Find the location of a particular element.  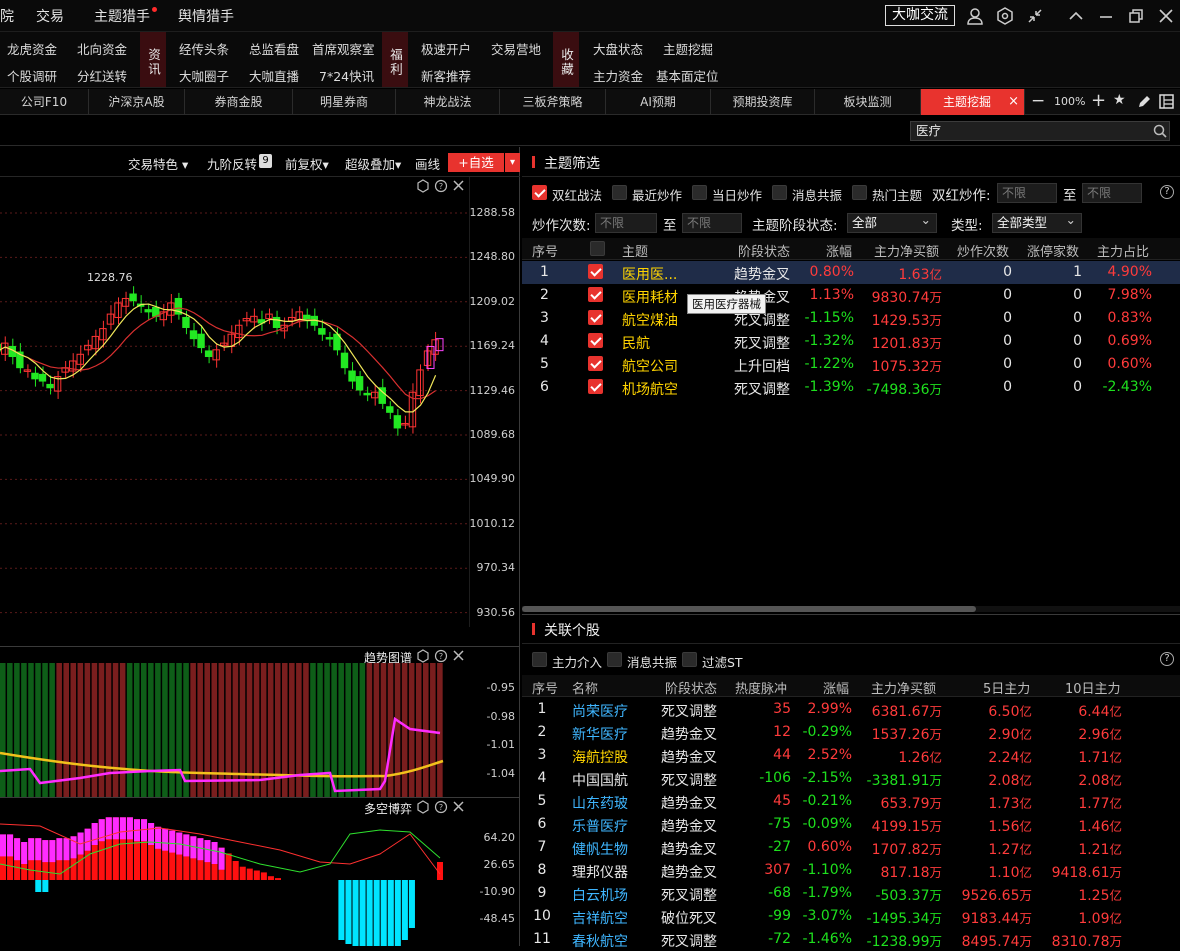

hype-count-max-input: 不限 is located at coordinates (712, 223).